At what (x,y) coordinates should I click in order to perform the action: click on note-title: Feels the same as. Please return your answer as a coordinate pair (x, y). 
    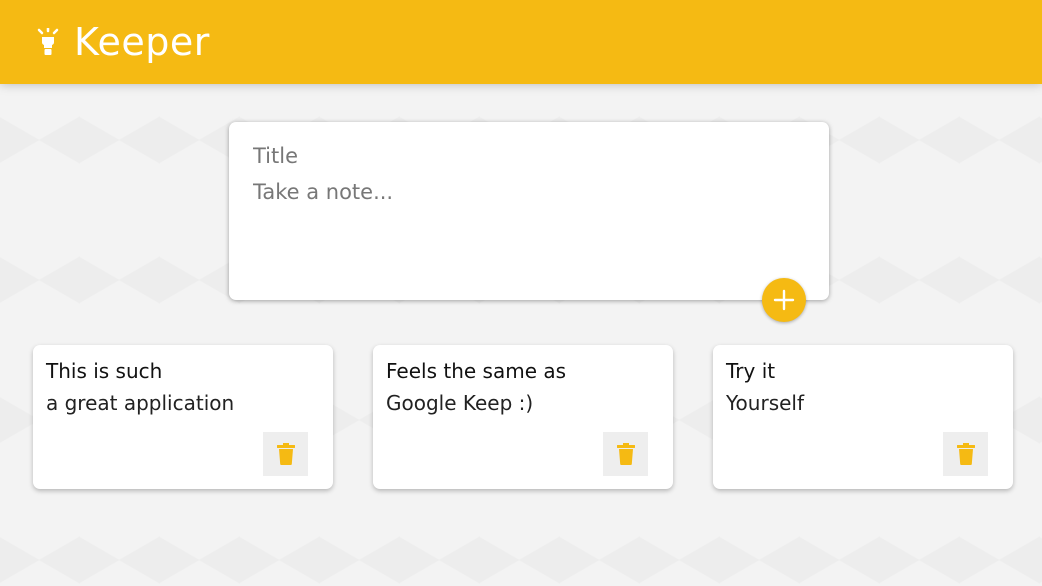
    Looking at the image, I should click on (476, 371).